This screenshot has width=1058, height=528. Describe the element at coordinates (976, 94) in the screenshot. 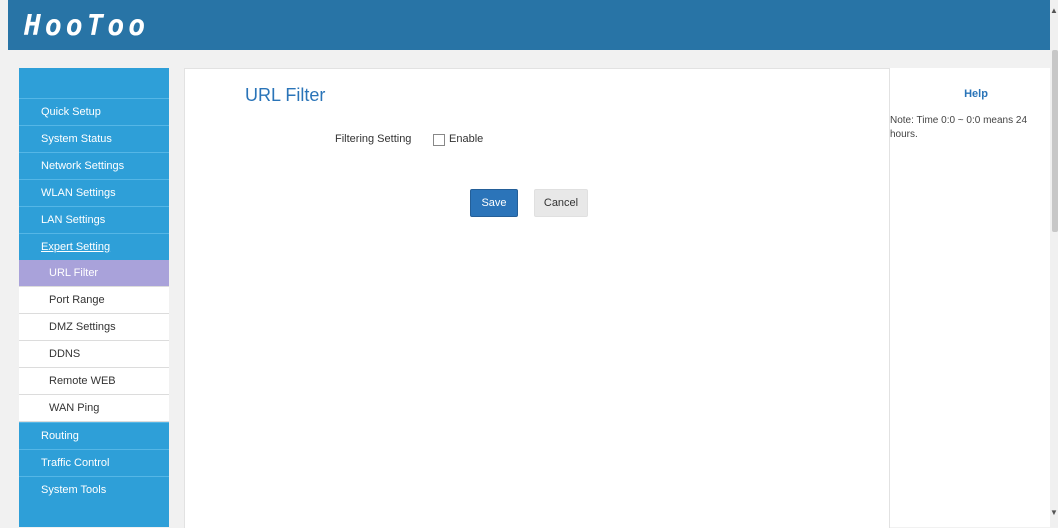

I see `help-title: Help` at that location.